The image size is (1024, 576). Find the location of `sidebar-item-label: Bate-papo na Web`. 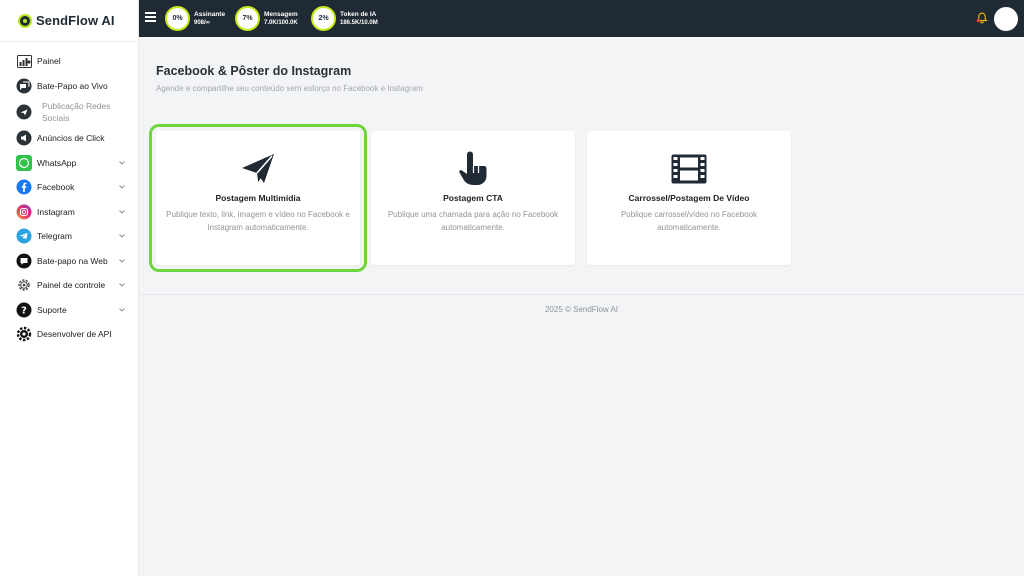

sidebar-item-label: Bate-papo na Web is located at coordinates (72, 260).